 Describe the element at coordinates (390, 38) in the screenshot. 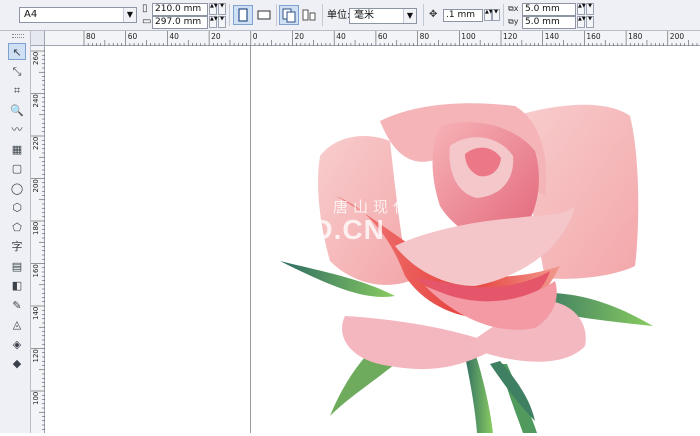

I see `horizontal-ruler-ticks: 80 60 40 20 0 20 40 60 80 100 120 140 160 180 200` at that location.